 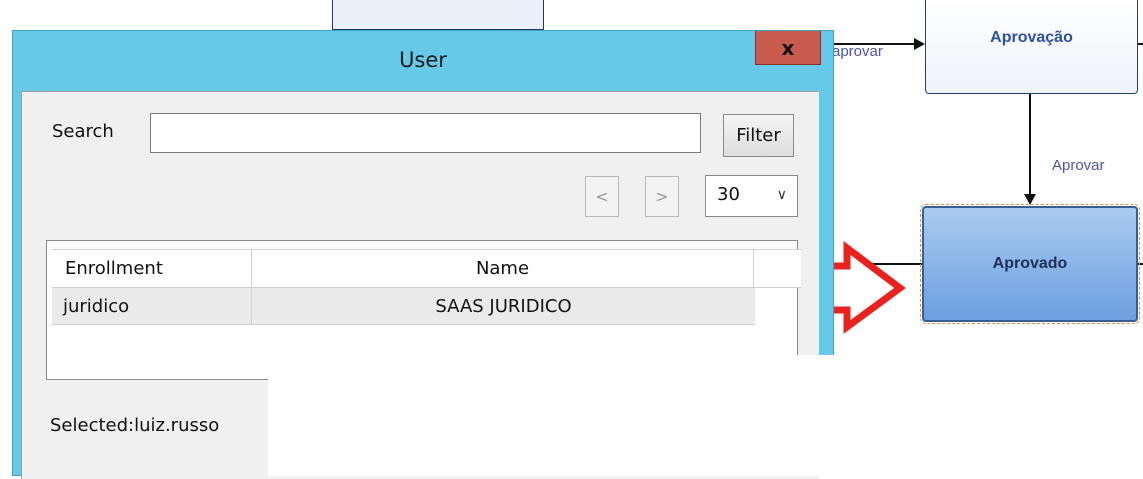 I want to click on arrow-left-icon: <, so click(x=602, y=196).